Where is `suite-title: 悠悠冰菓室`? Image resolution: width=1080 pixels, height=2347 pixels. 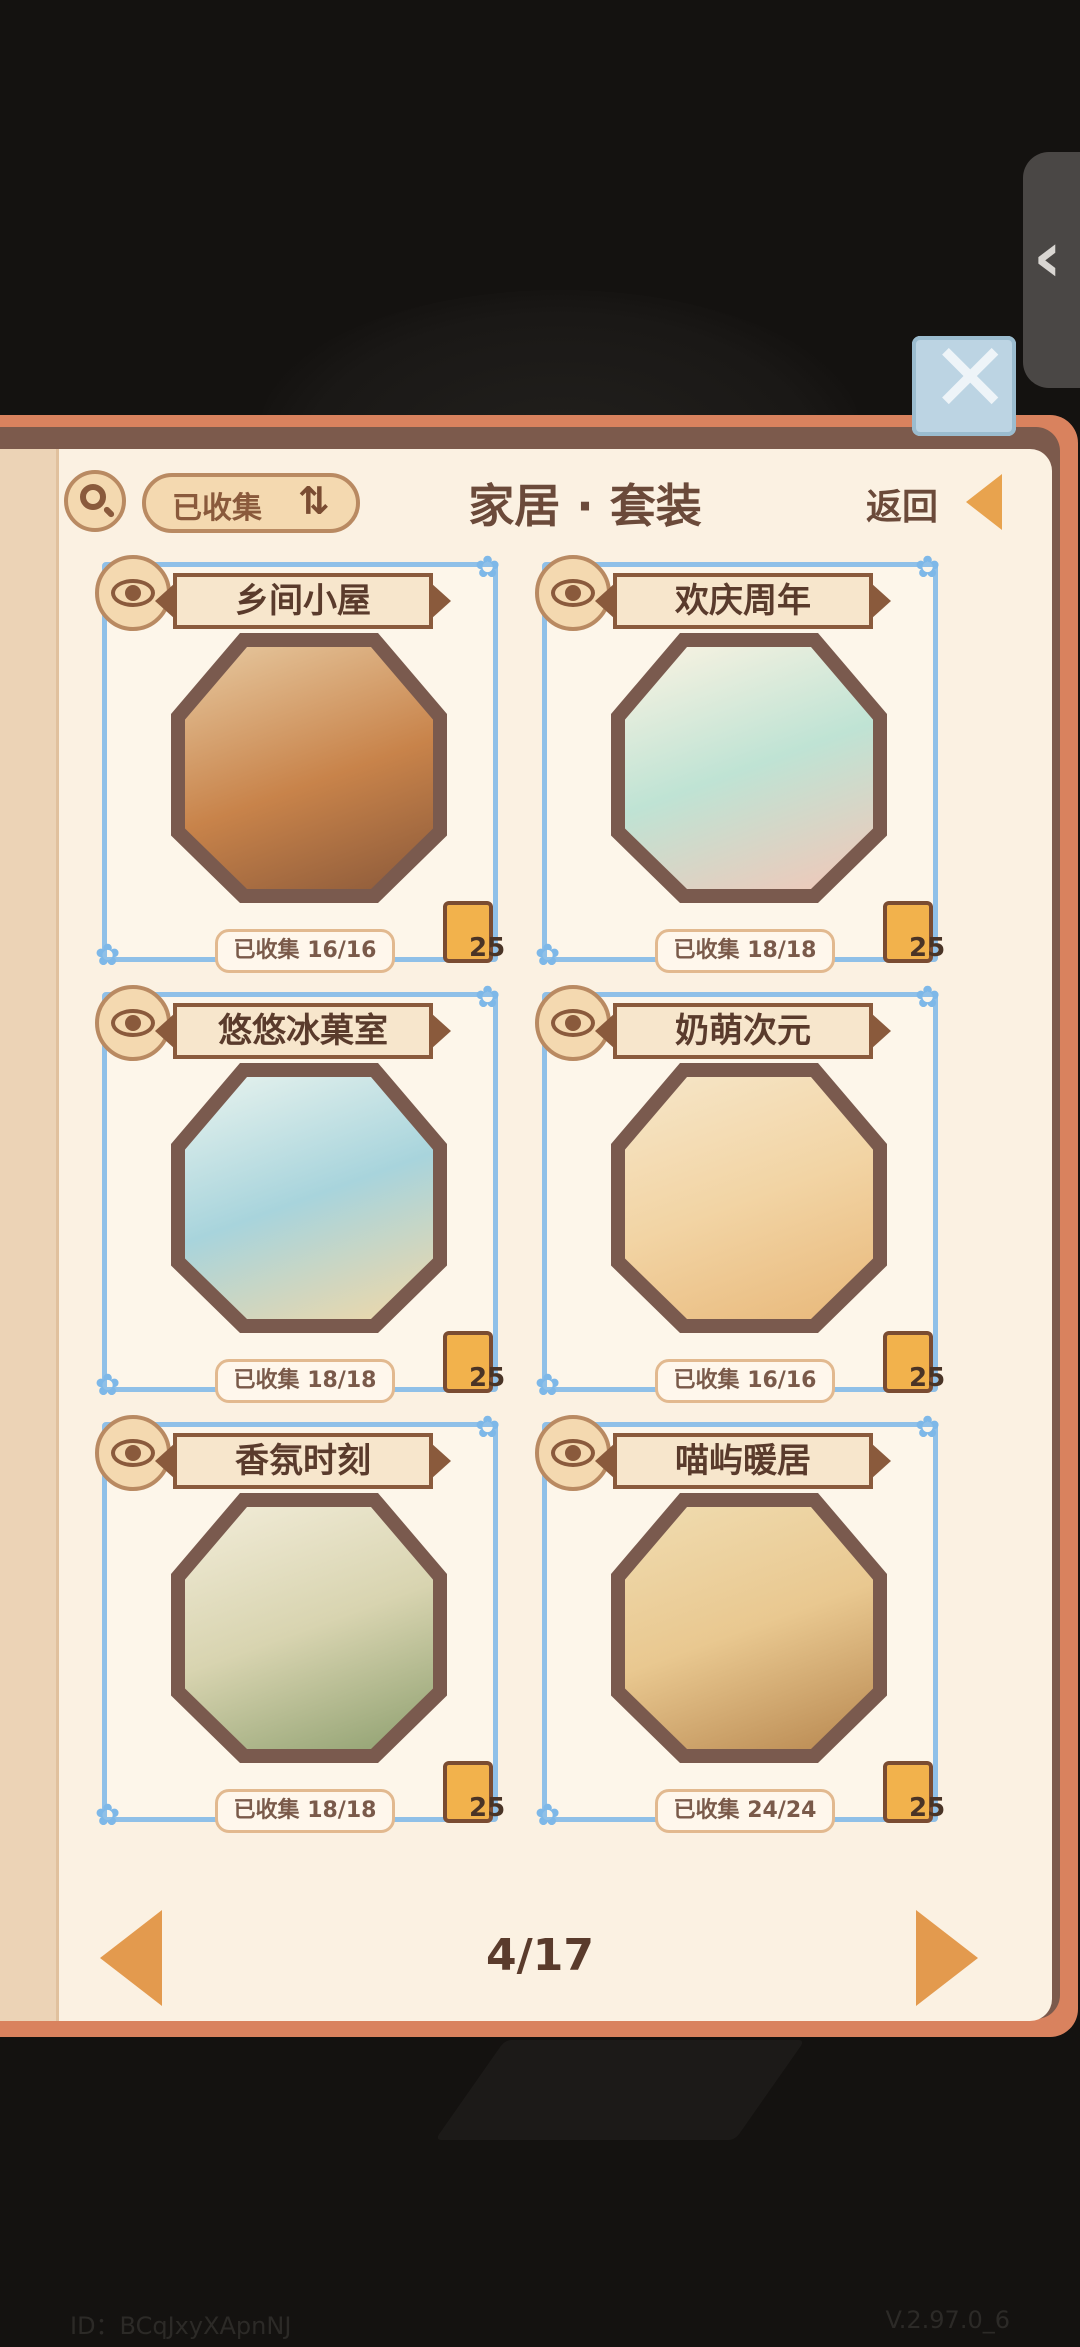 suite-title: 悠悠冰菓室 is located at coordinates (303, 1031).